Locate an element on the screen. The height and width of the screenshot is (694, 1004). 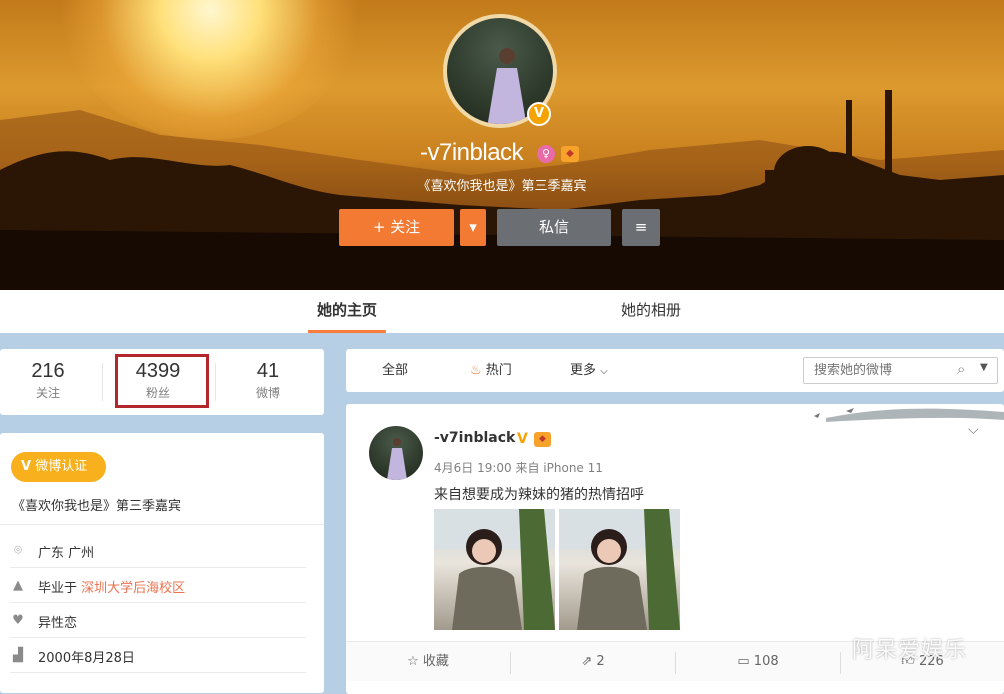
verify-v-icon: V is located at coordinates (26, 466).